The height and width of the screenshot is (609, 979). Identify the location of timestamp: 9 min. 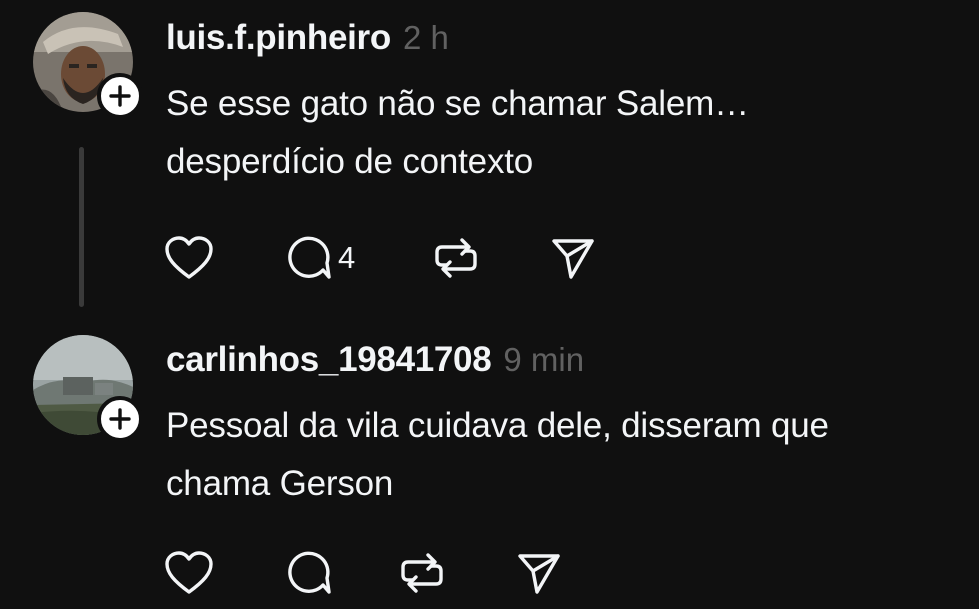
(543, 360).